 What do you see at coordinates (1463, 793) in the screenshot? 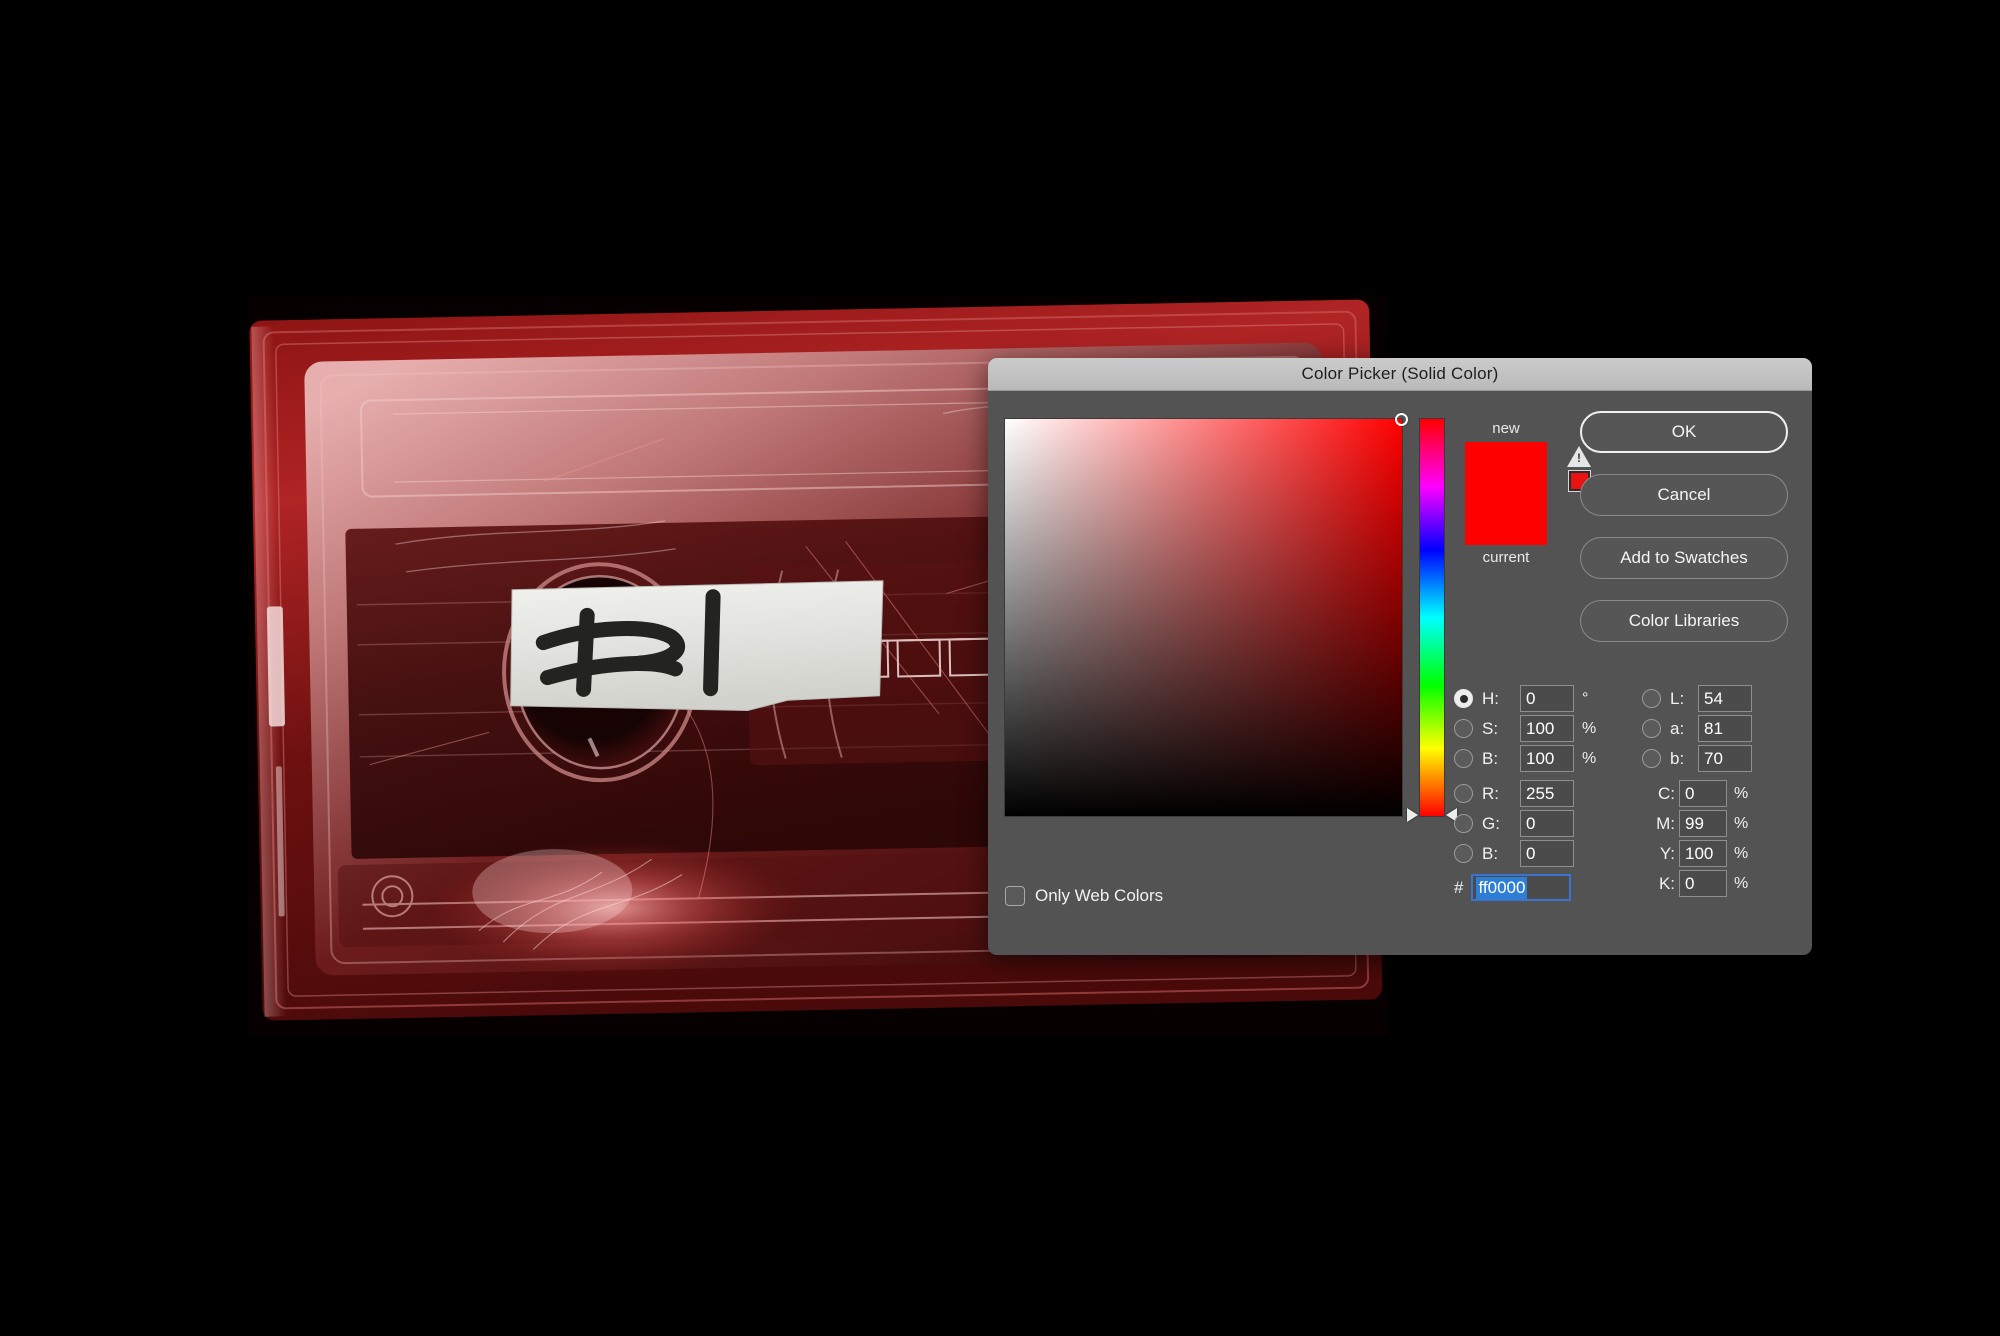
I see `radio-red` at bounding box center [1463, 793].